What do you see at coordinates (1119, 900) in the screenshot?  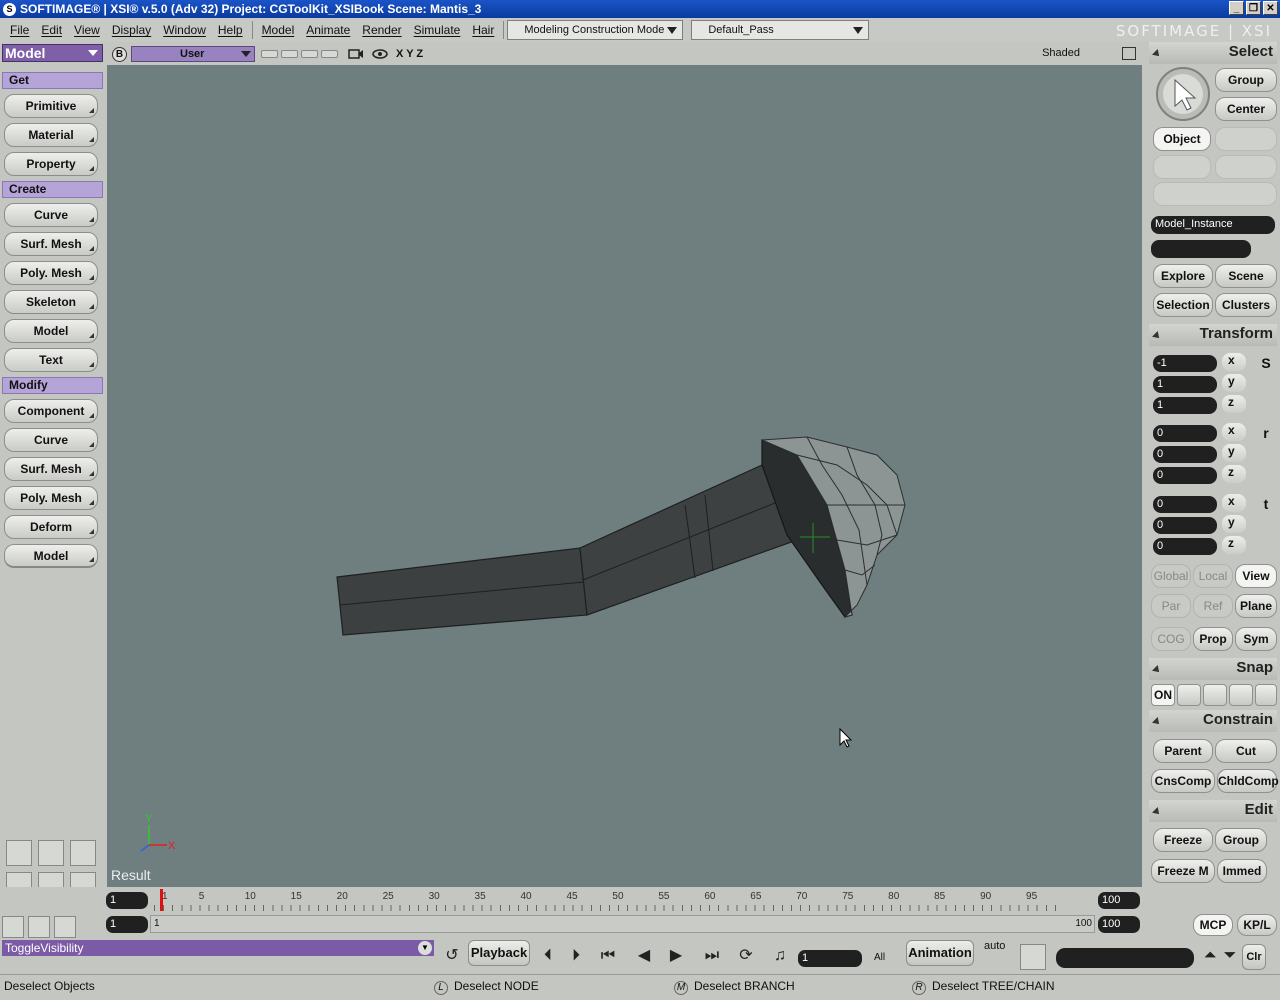 I see `timeline-end-field: 100` at bounding box center [1119, 900].